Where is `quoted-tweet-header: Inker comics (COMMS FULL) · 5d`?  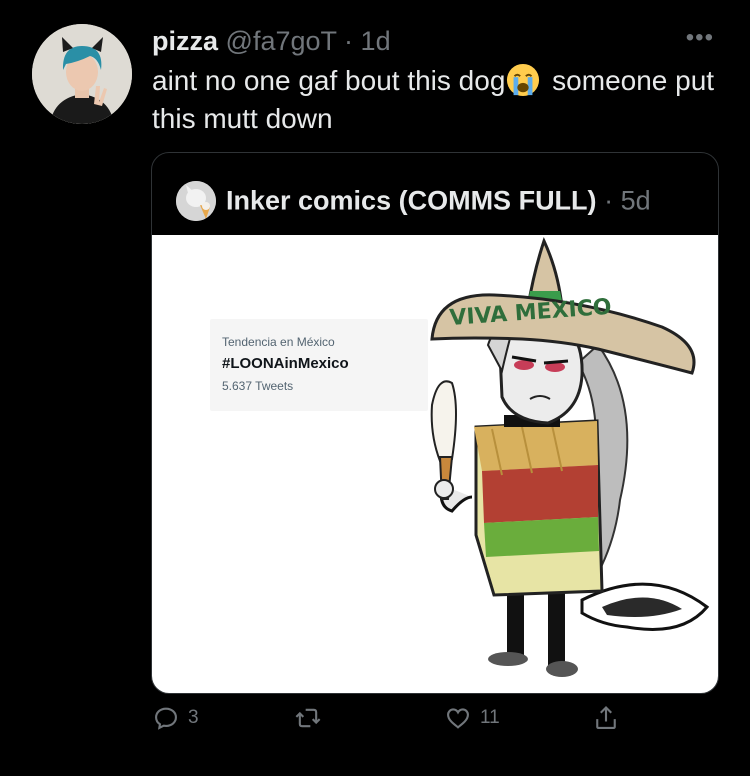 quoted-tweet-header: Inker comics (COMMS FULL) · 5d is located at coordinates (413, 201).